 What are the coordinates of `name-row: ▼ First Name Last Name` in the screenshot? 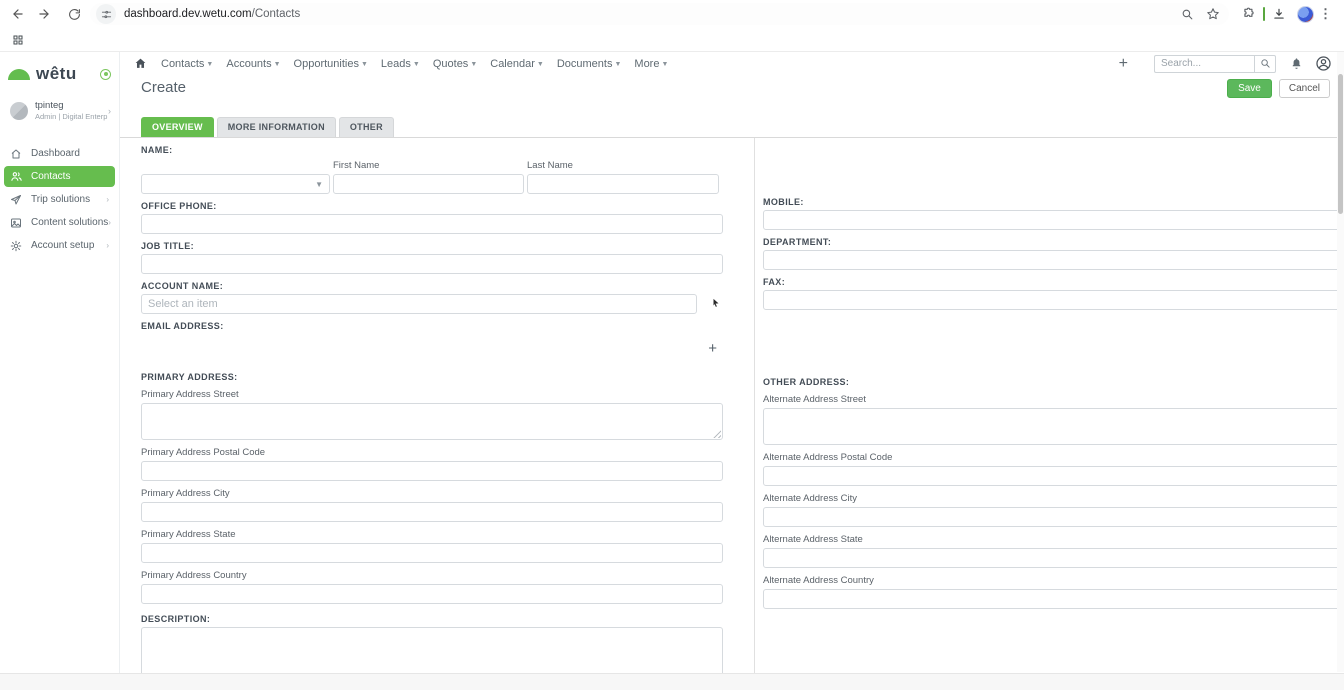 It's located at (432, 177).